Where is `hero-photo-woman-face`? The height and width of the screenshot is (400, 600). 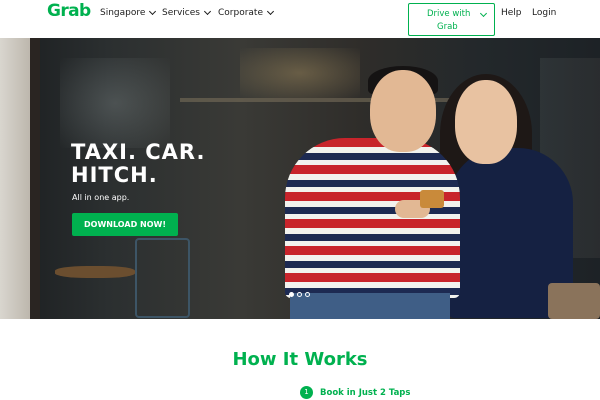 hero-photo-woman-face is located at coordinates (486, 122).